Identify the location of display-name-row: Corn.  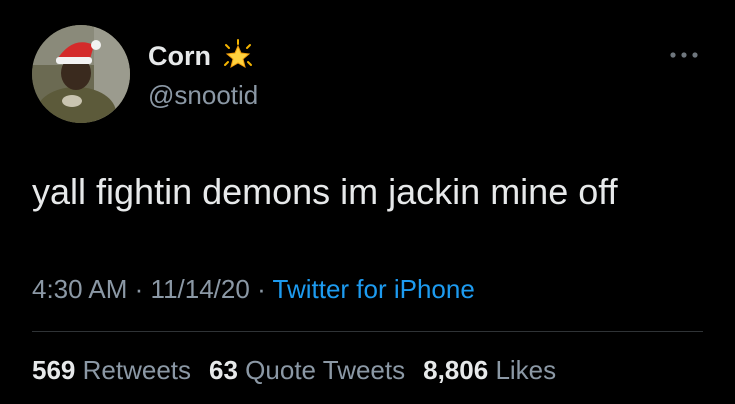
(203, 56).